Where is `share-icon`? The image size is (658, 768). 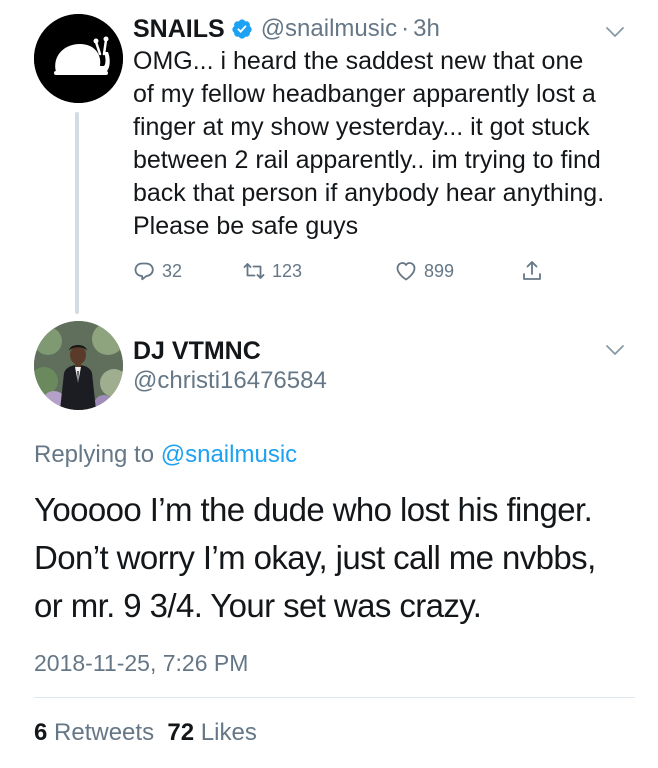
share-icon is located at coordinates (532, 270).